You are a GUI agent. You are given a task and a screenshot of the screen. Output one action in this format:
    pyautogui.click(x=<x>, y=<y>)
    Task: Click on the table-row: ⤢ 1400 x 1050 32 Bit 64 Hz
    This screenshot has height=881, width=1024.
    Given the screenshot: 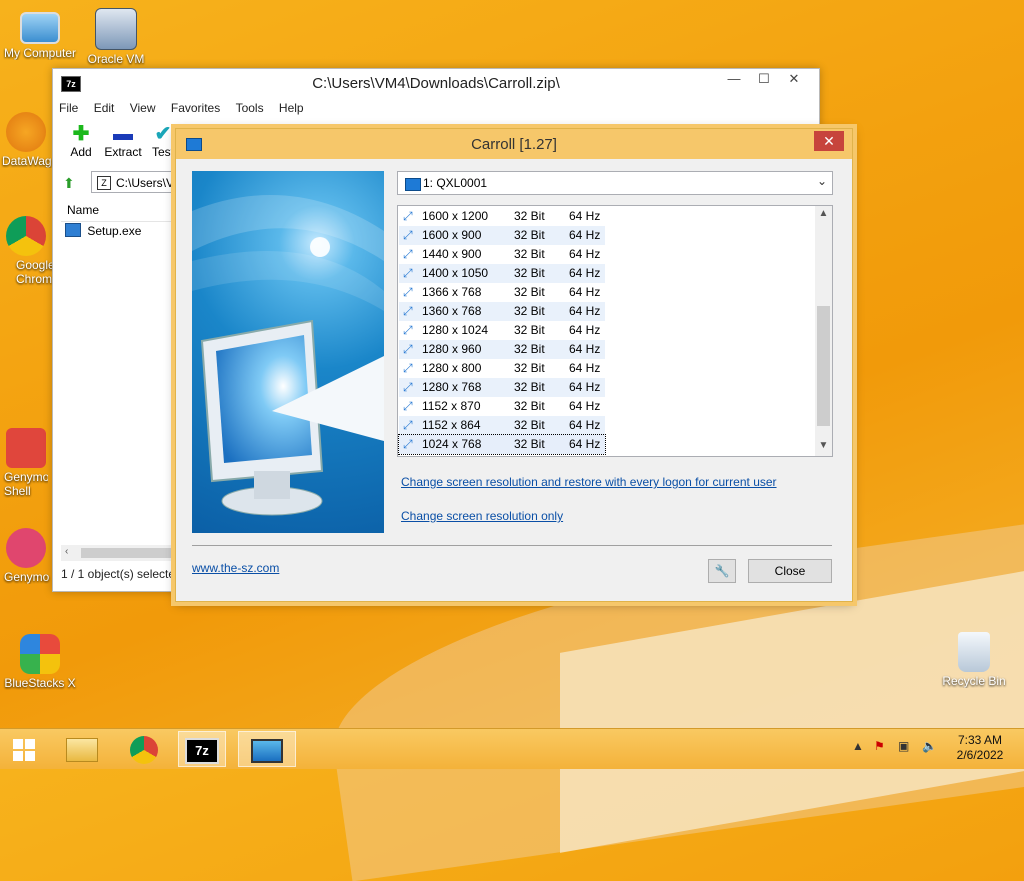 What is the action you would take?
    pyautogui.click(x=502, y=273)
    